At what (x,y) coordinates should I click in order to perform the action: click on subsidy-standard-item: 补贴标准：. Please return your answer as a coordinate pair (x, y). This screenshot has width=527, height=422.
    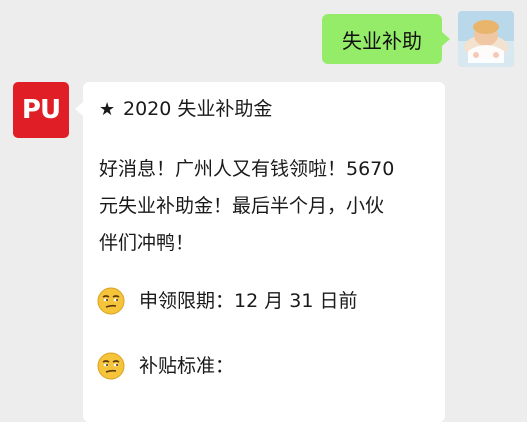
    Looking at the image, I should click on (165, 366).